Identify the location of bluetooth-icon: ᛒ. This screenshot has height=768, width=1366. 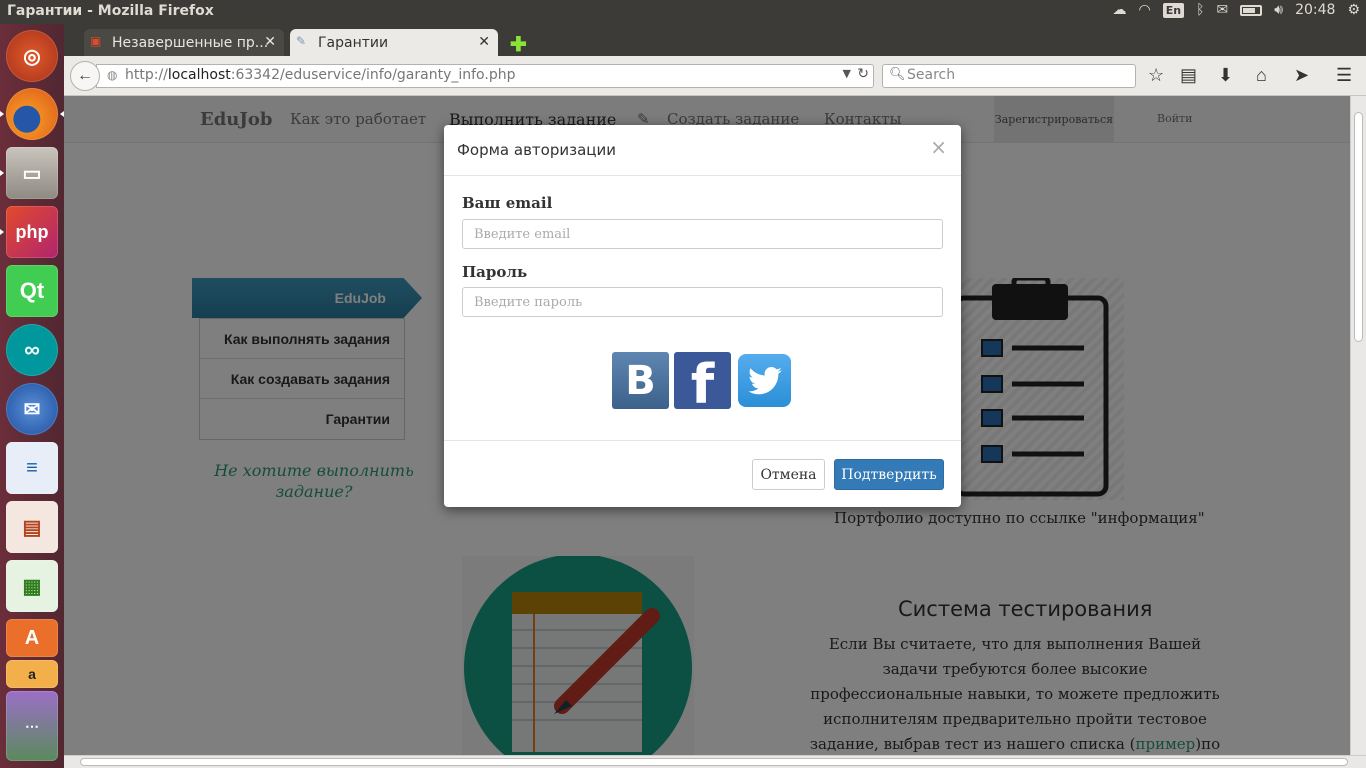
(1200, 10).